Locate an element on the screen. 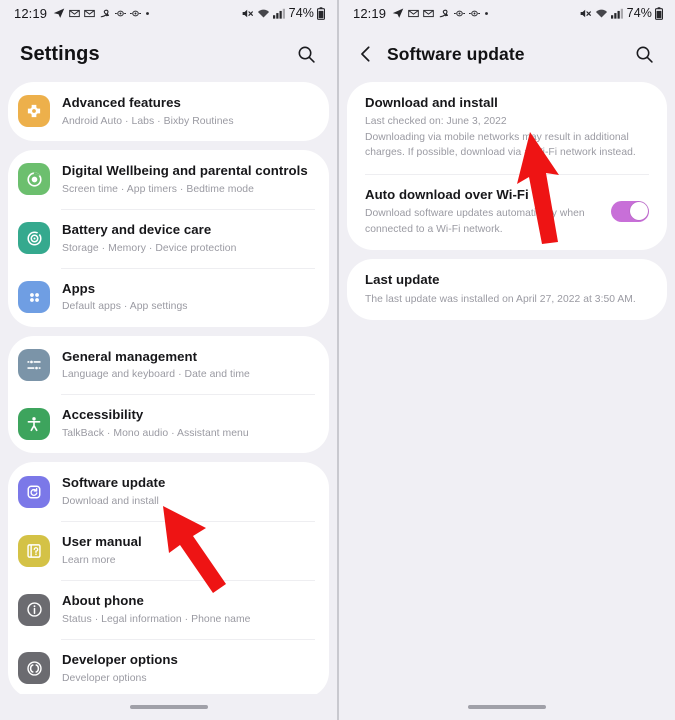 Image resolution: width=675 pixels, height=720 pixels. user-manual-icon is located at coordinates (34, 550).